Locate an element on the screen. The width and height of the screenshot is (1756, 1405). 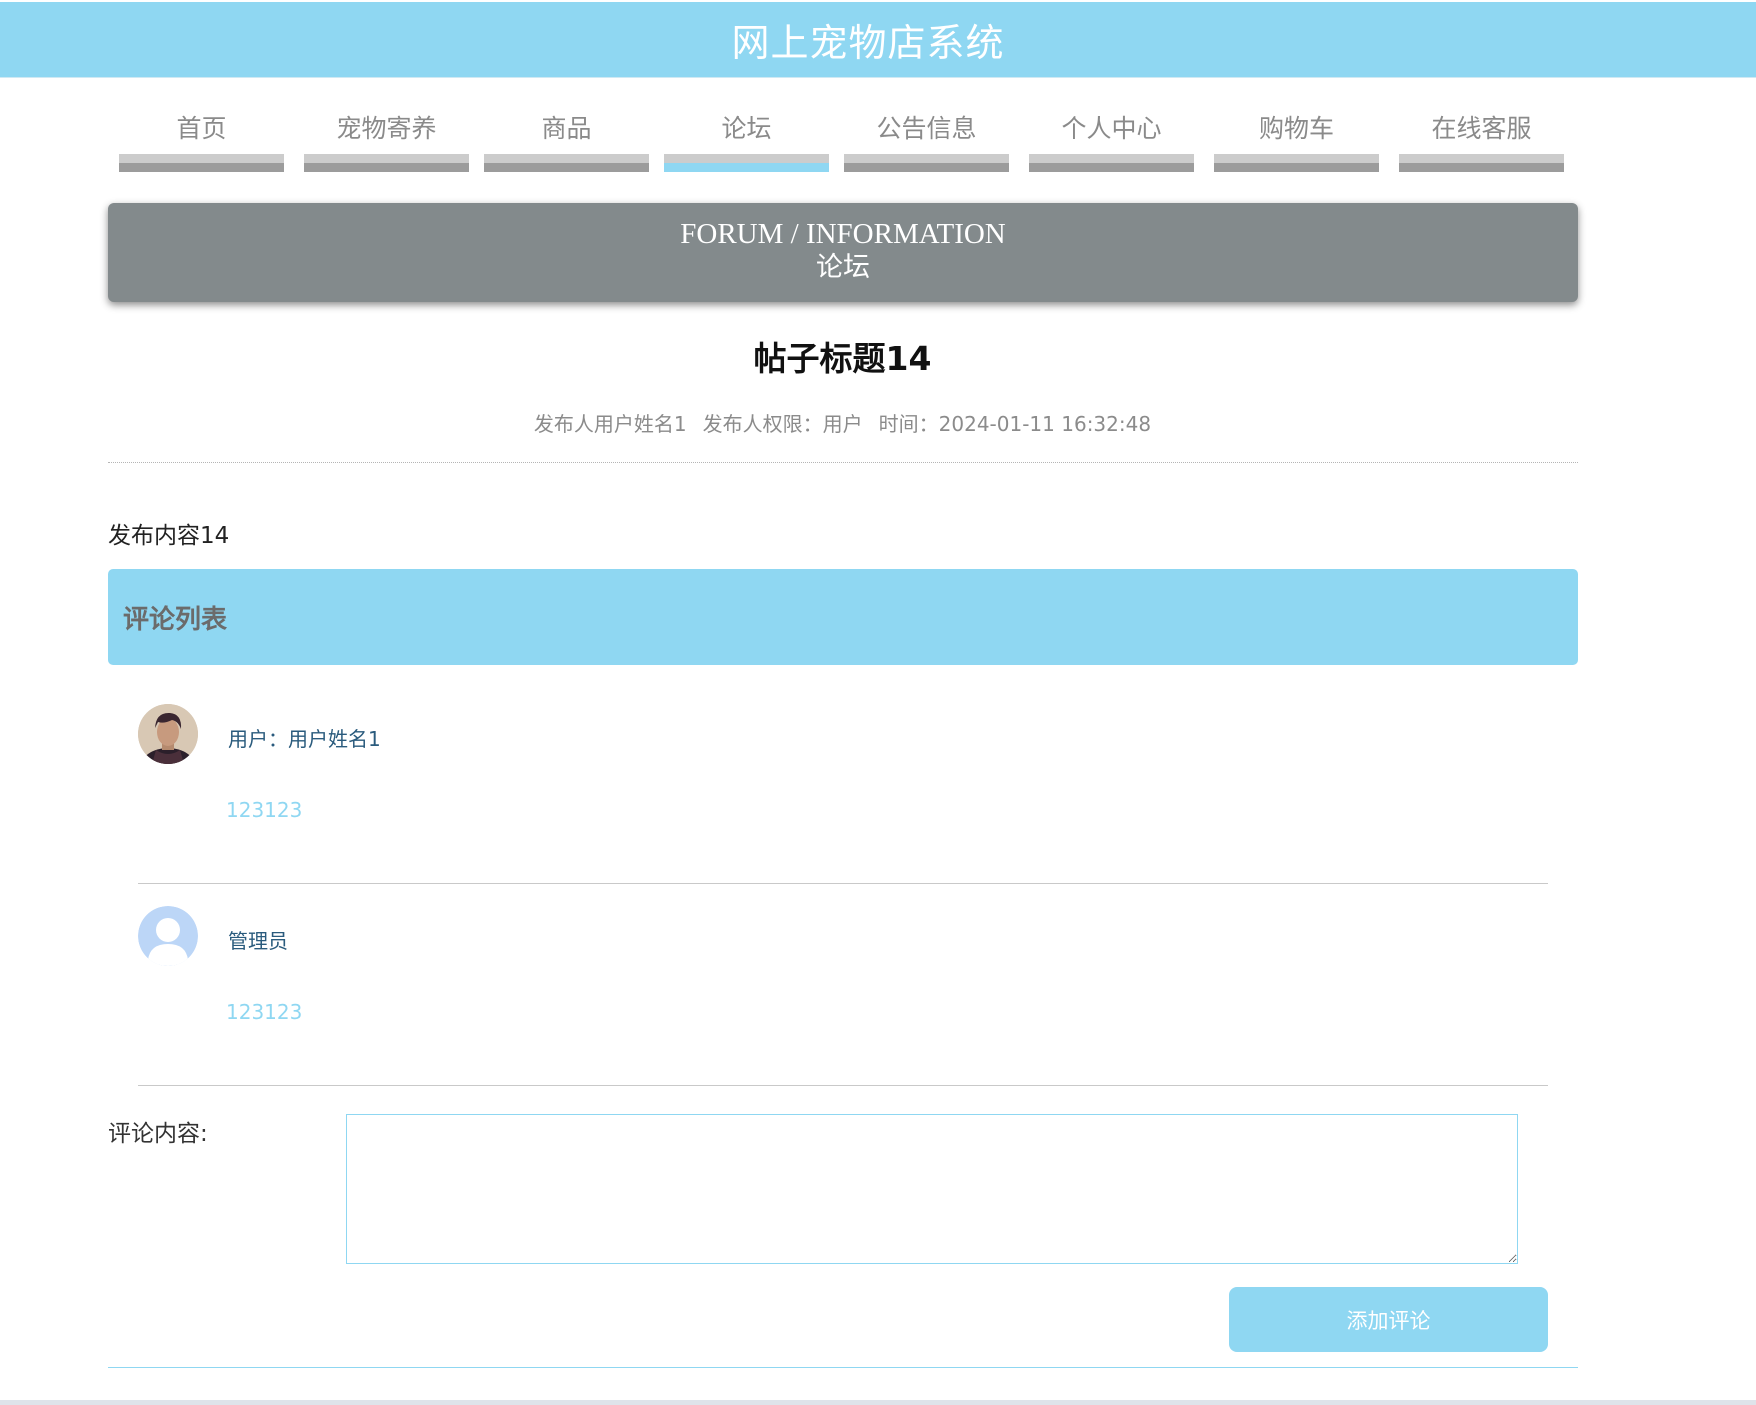
comment-user: 管理员 is located at coordinates (258, 941).